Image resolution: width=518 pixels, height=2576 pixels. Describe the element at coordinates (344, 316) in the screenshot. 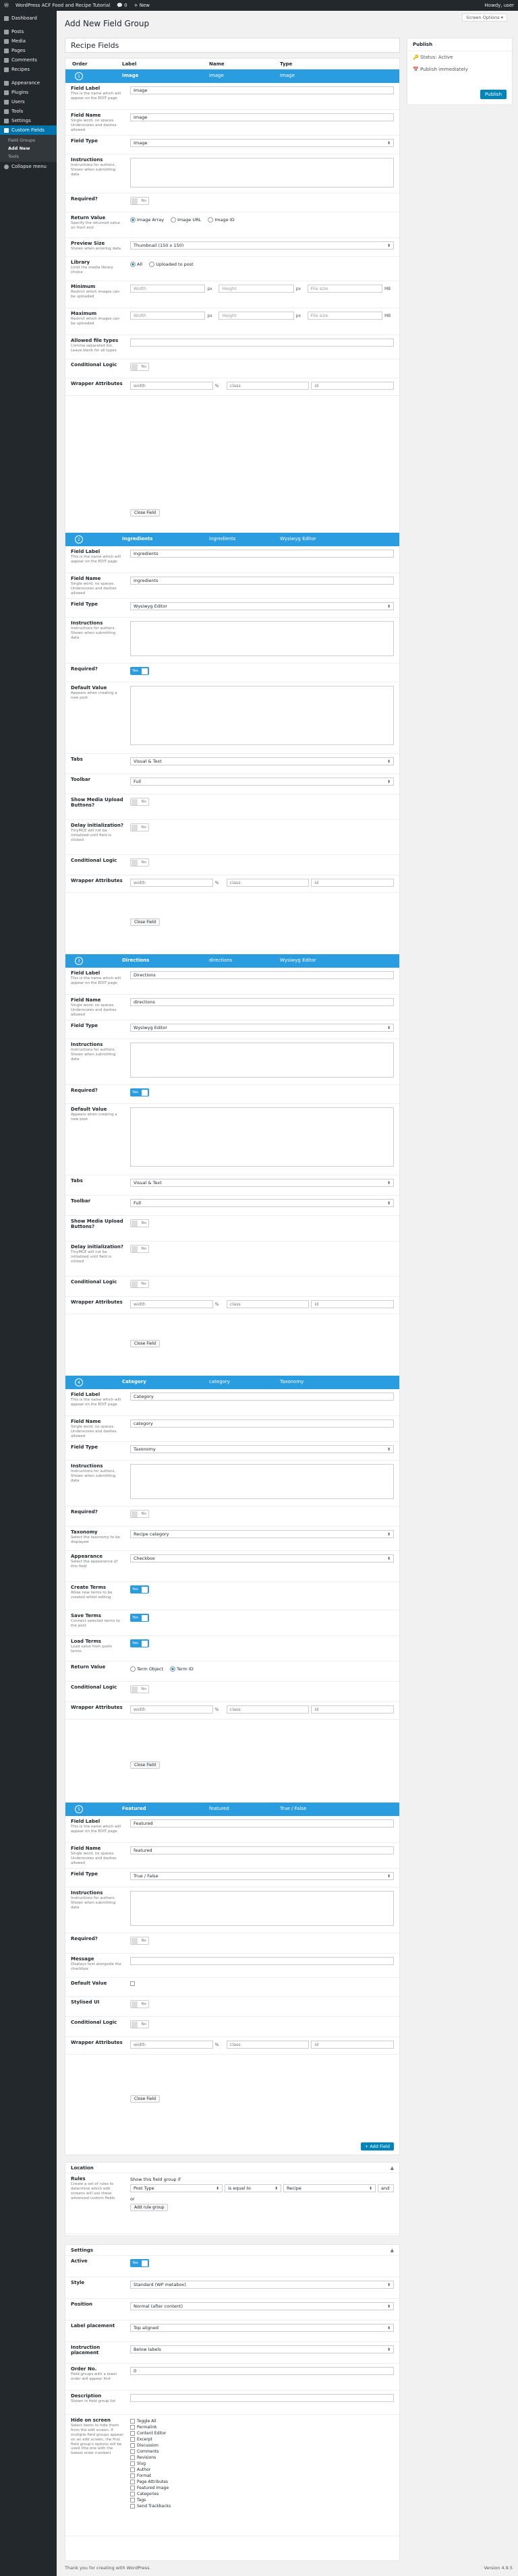

I see `max-filesize-input: File size` at that location.